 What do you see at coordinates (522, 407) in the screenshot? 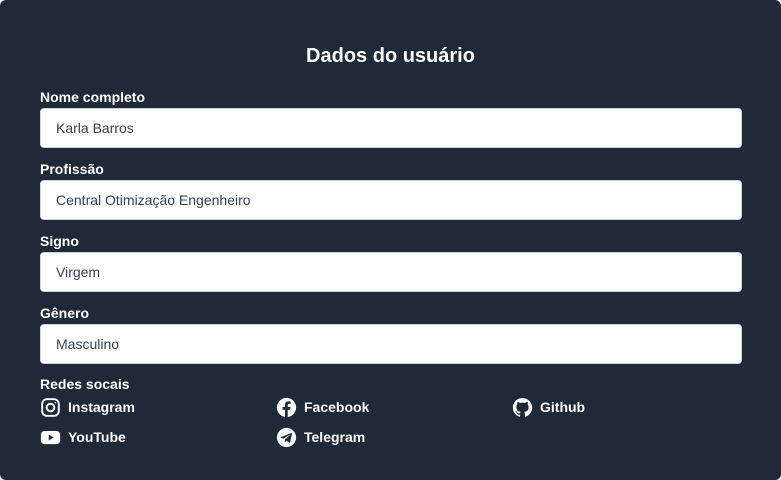
I see `github-icon` at bounding box center [522, 407].